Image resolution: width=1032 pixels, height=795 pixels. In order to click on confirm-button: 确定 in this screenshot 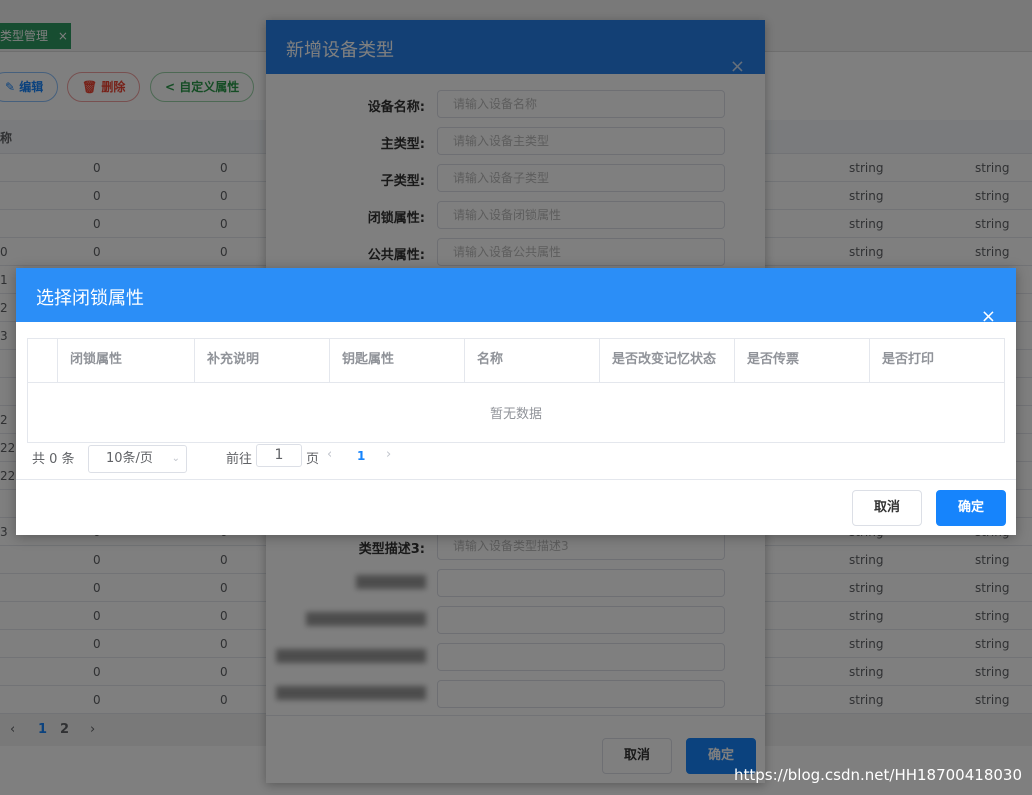, I will do `click(971, 508)`.